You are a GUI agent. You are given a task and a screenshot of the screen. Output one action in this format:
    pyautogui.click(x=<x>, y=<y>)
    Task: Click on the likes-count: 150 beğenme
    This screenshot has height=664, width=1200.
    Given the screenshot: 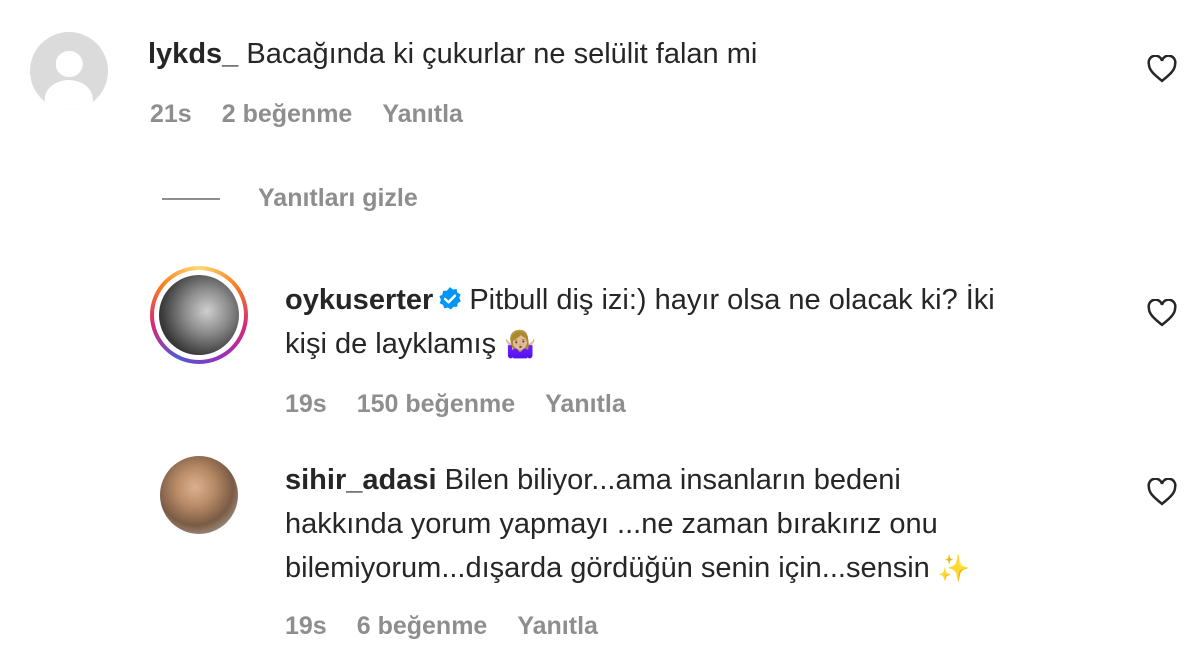 What is the action you would take?
    pyautogui.click(x=436, y=404)
    